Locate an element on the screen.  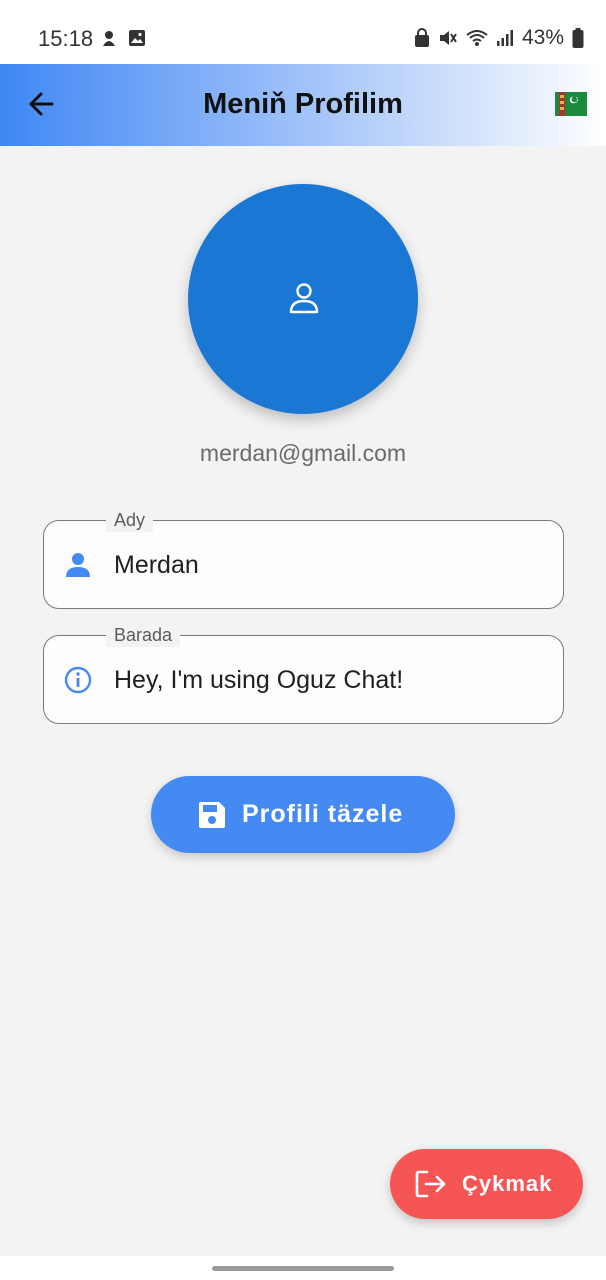
page-title: Meniň Profilim is located at coordinates (303, 104).